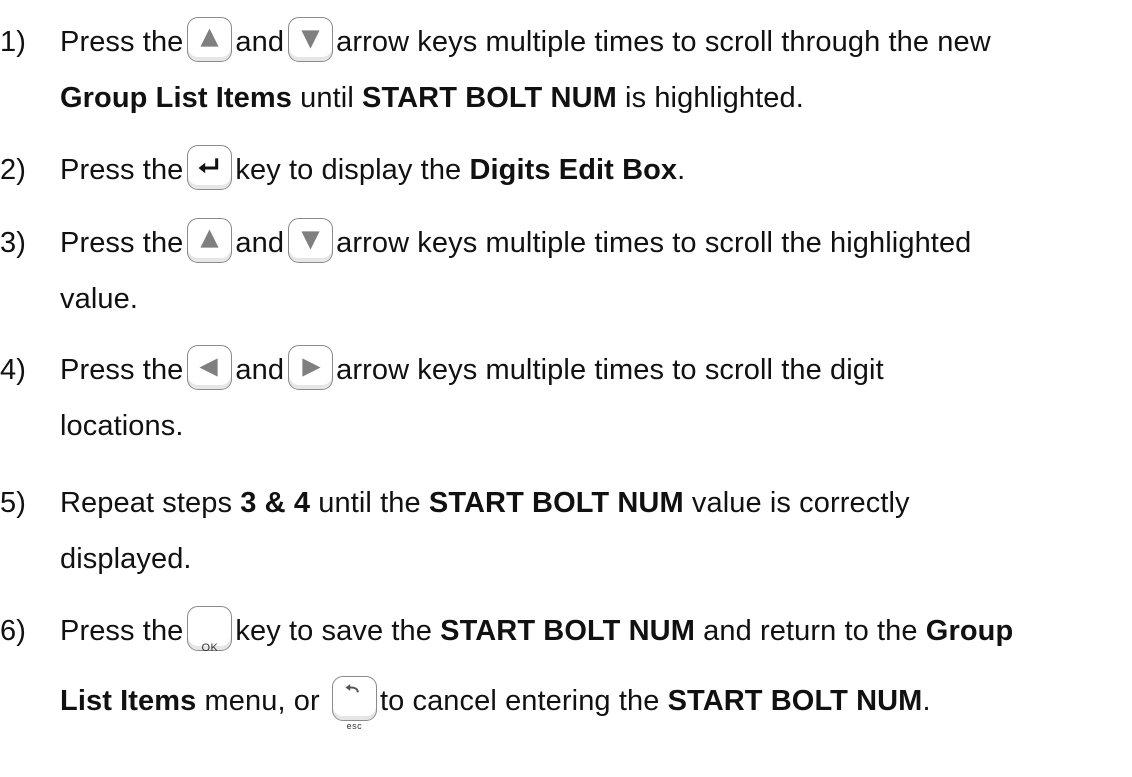 The height and width of the screenshot is (777, 1132). Describe the element at coordinates (13, 631) in the screenshot. I see `step-number: 6)` at that location.